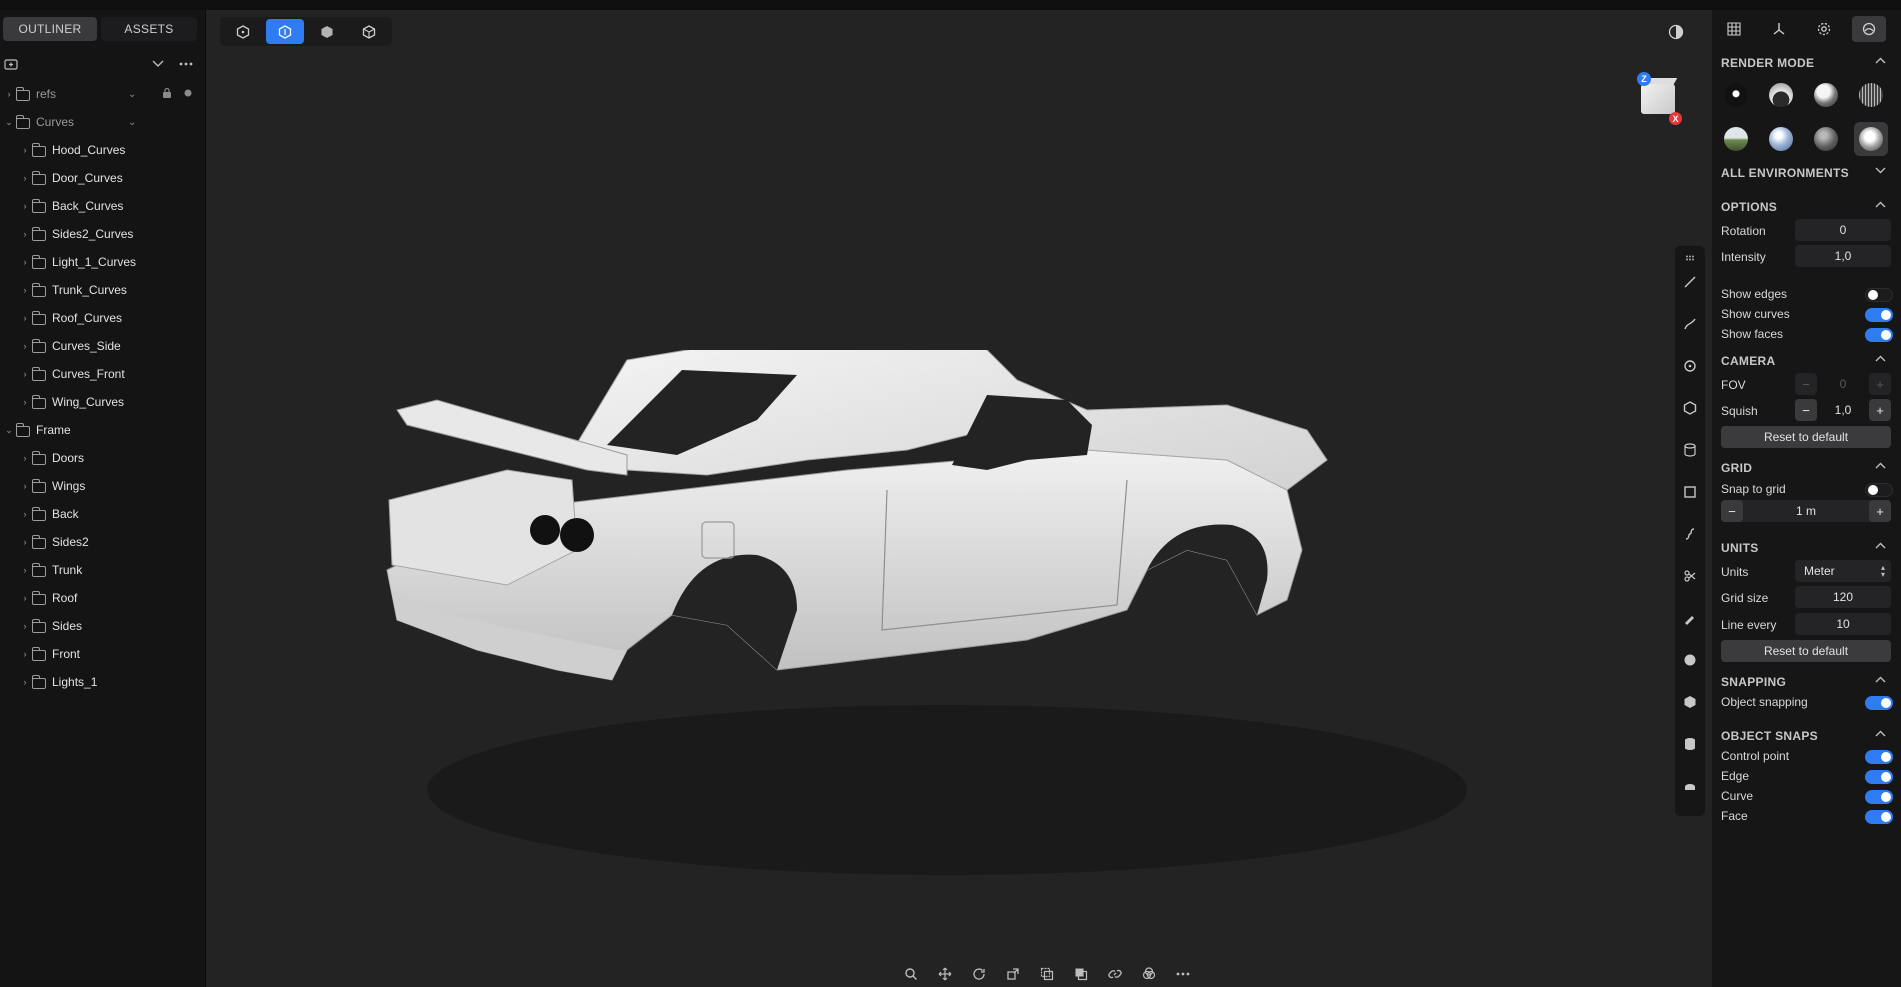 The width and height of the screenshot is (1901, 987). Describe the element at coordinates (1115, 974) in the screenshot. I see `link-icon` at that location.